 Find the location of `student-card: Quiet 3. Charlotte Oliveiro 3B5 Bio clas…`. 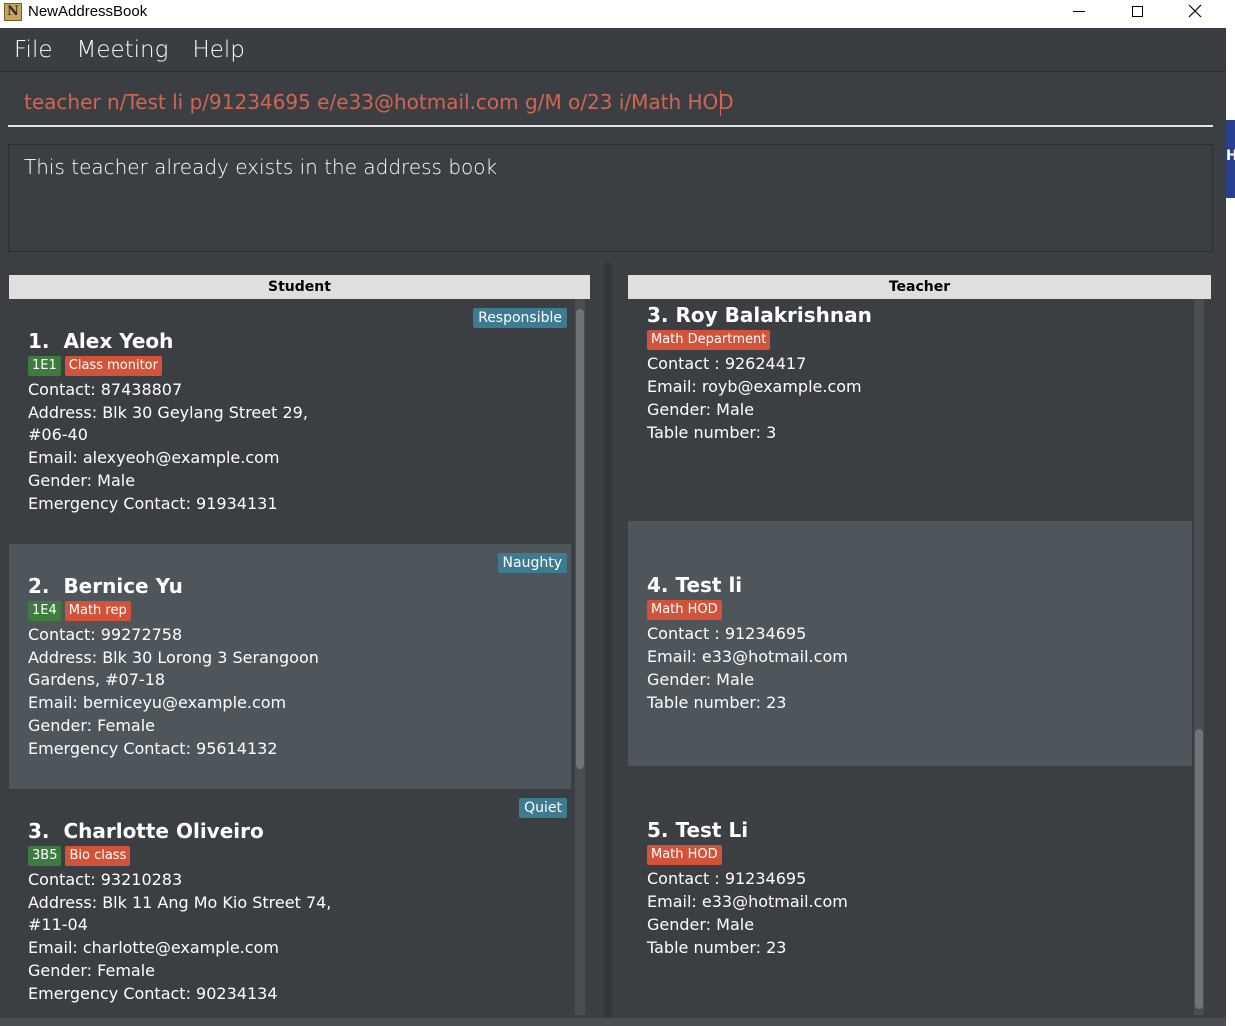

student-card: Quiet 3. Charlotte Oliveiro 3B5 Bio clas… is located at coordinates (290, 902).